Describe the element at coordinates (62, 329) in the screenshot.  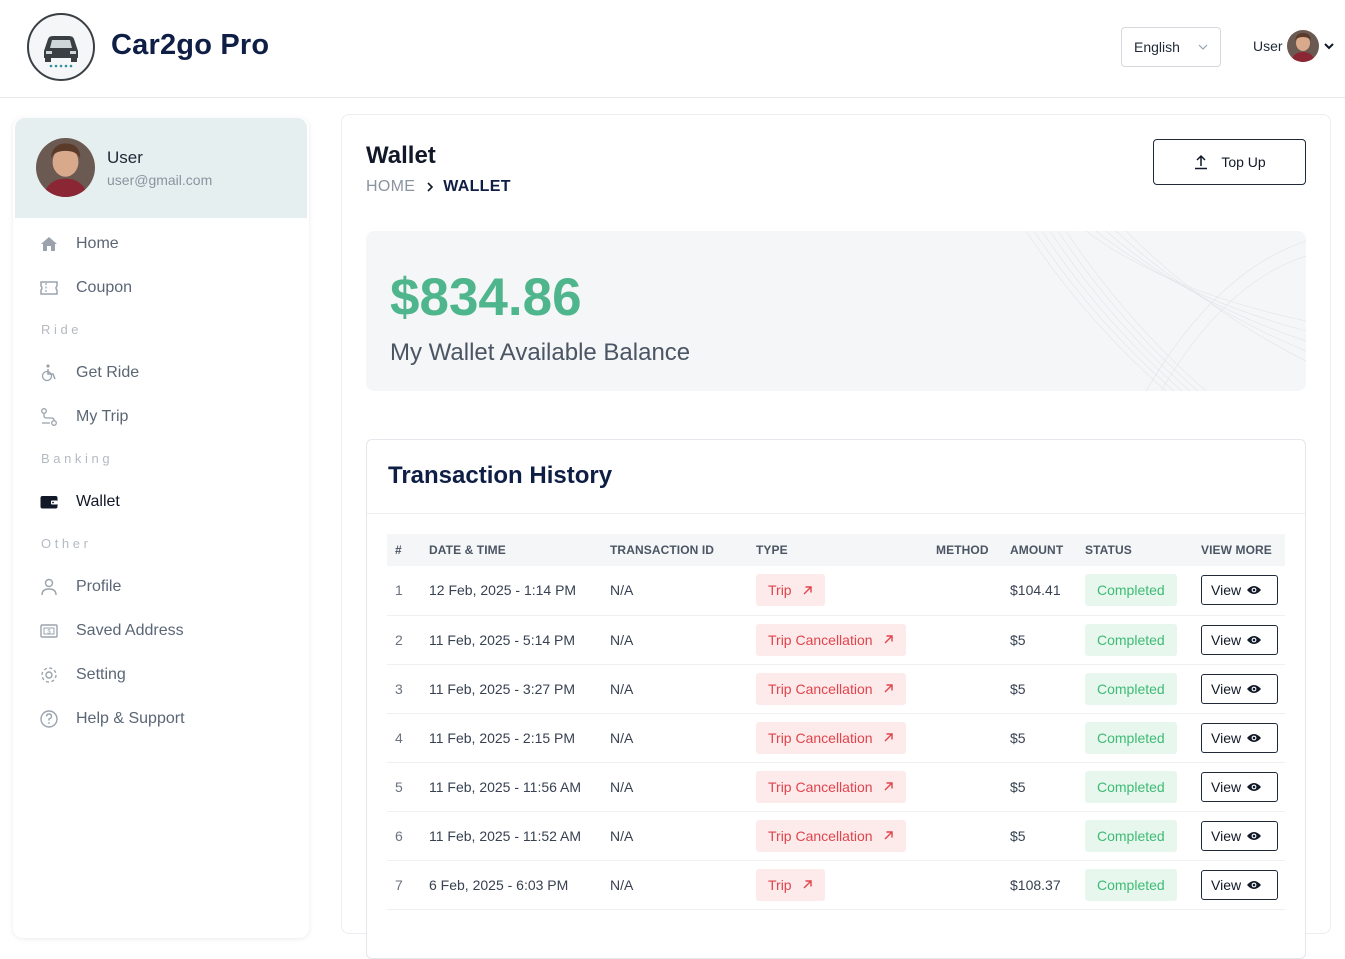
I see `section-label-ride: Ride` at that location.